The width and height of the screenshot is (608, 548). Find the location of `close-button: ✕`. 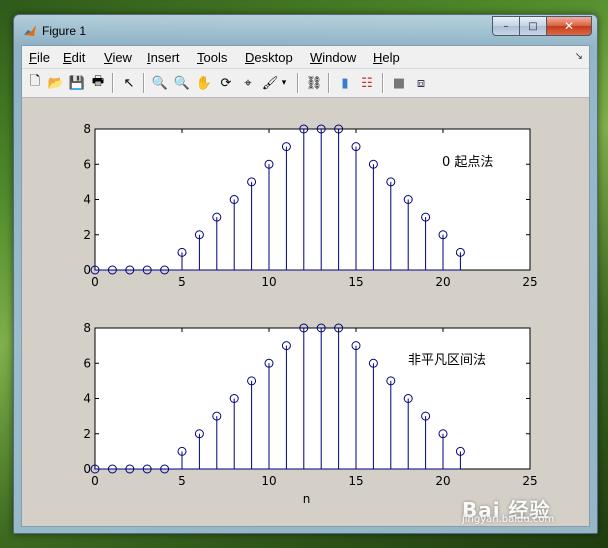

close-button: ✕ is located at coordinates (569, 26).